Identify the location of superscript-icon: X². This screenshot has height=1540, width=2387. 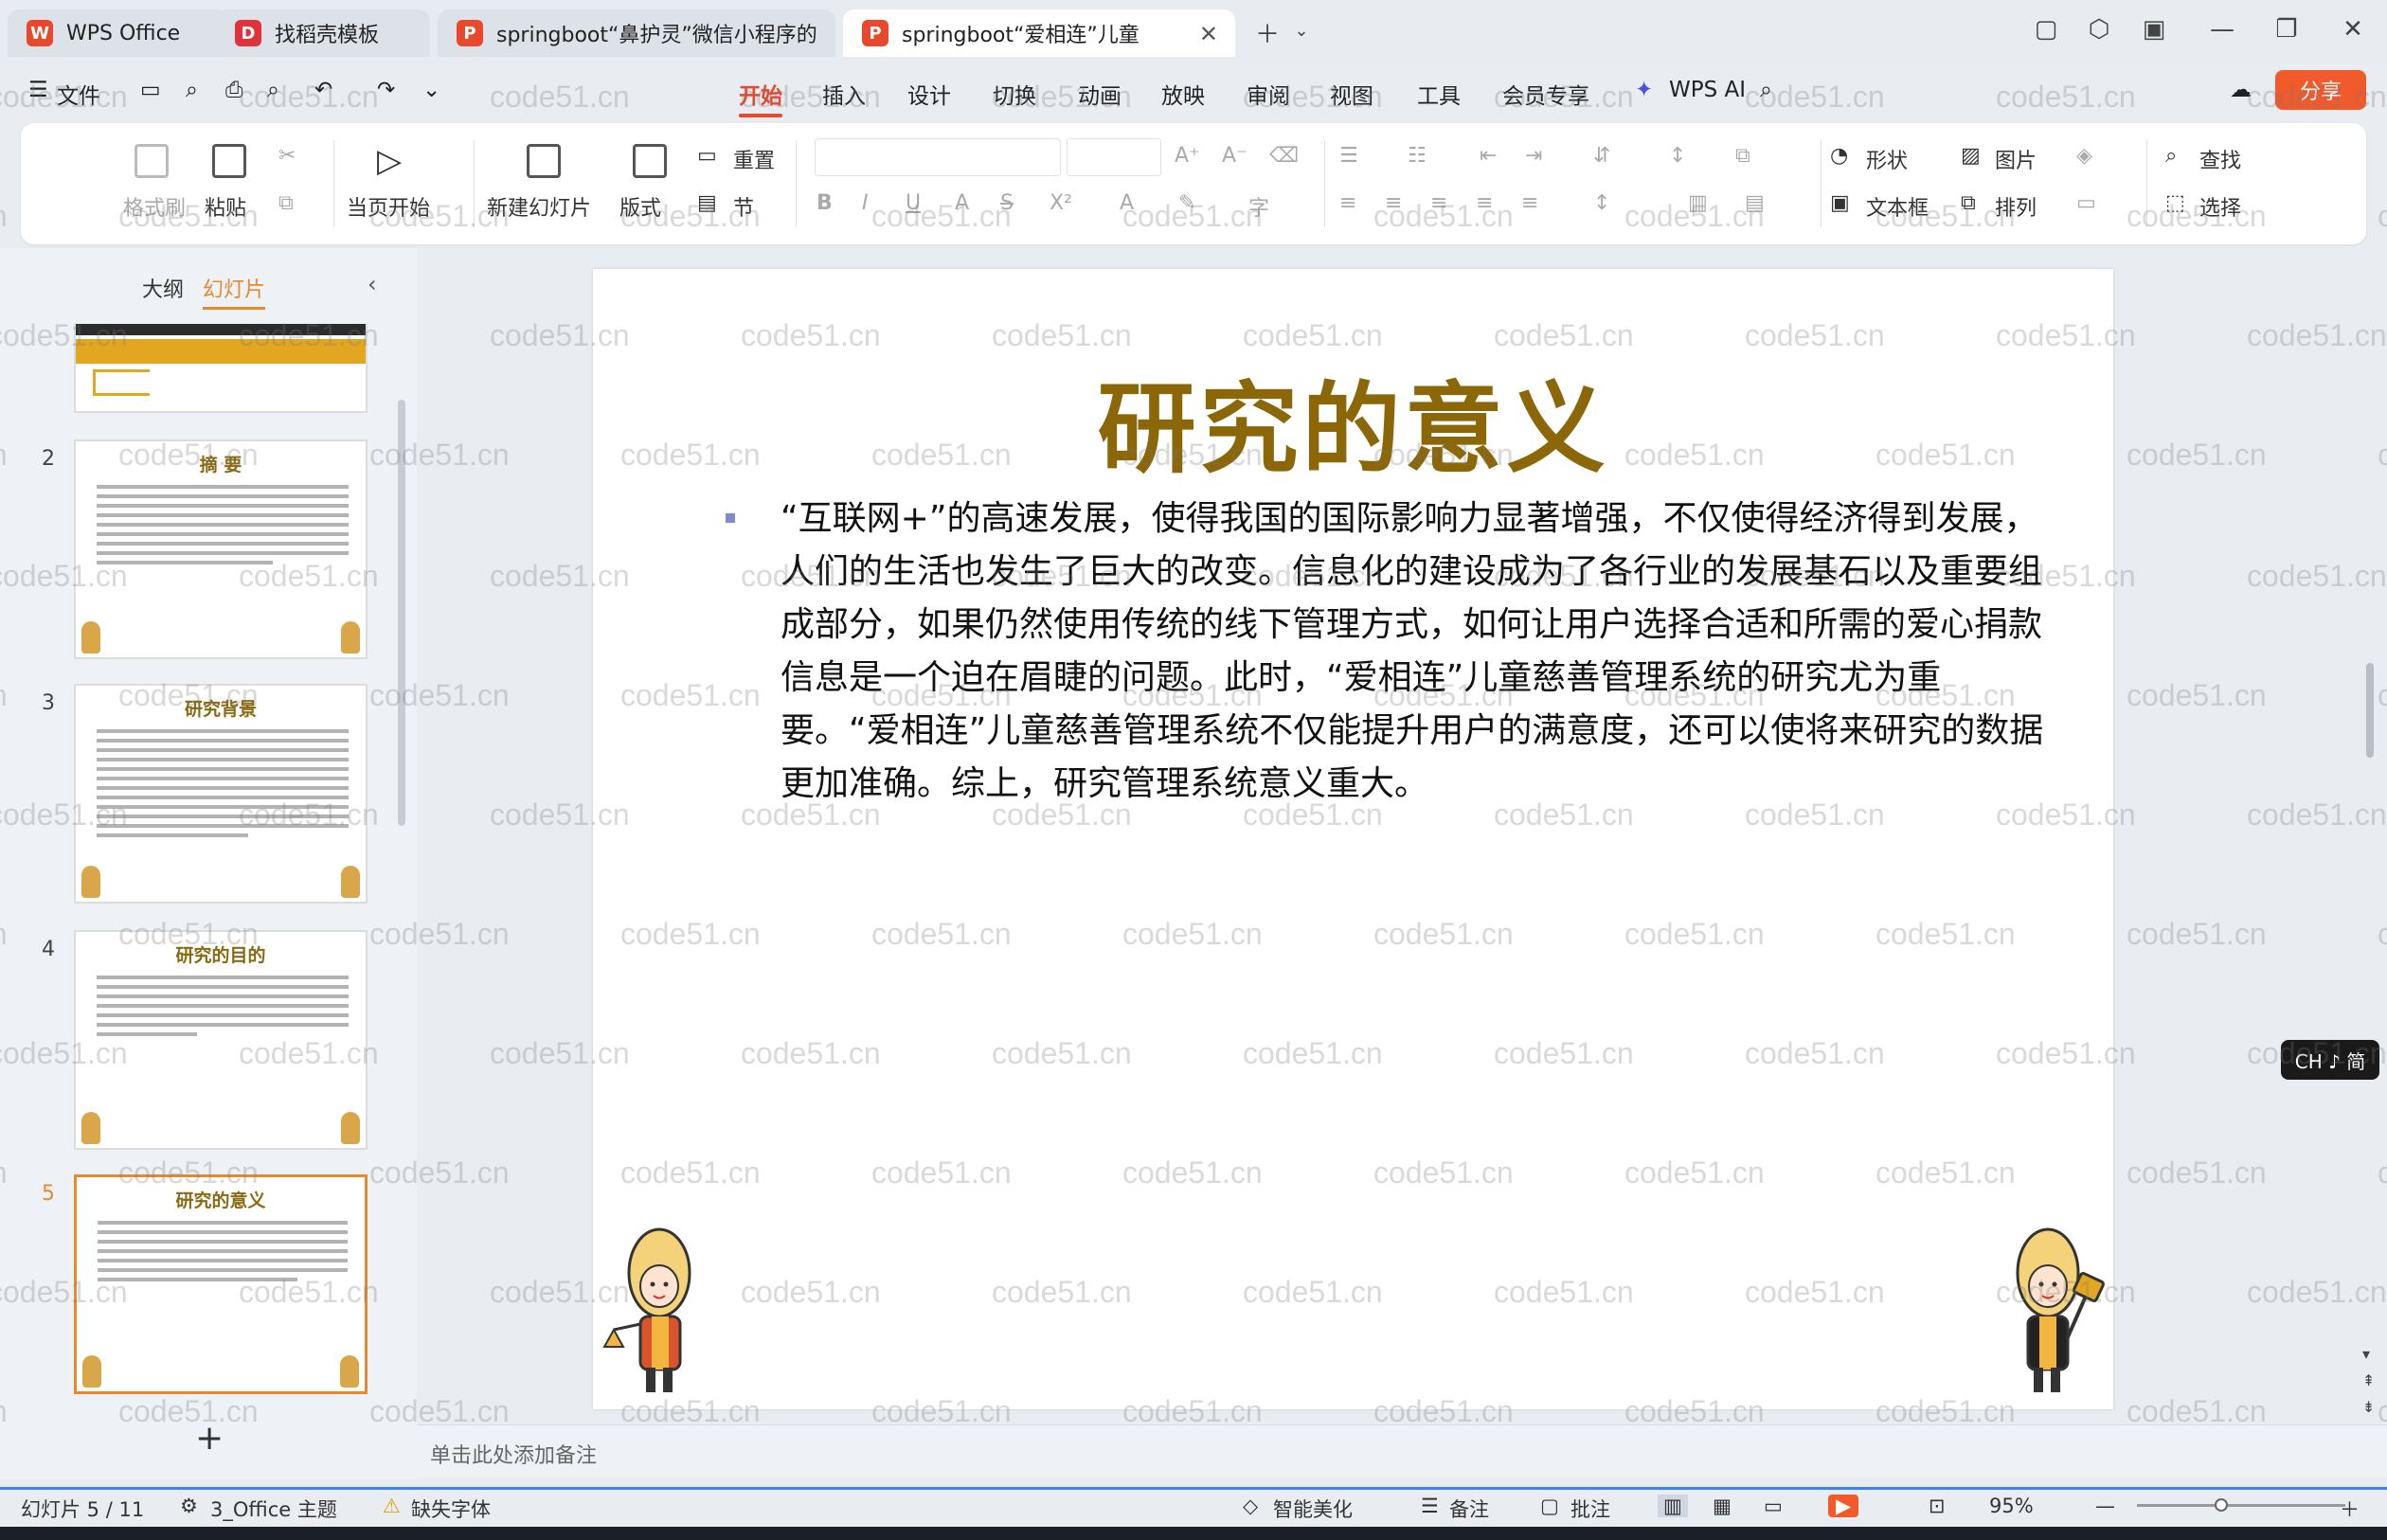
(1061, 203).